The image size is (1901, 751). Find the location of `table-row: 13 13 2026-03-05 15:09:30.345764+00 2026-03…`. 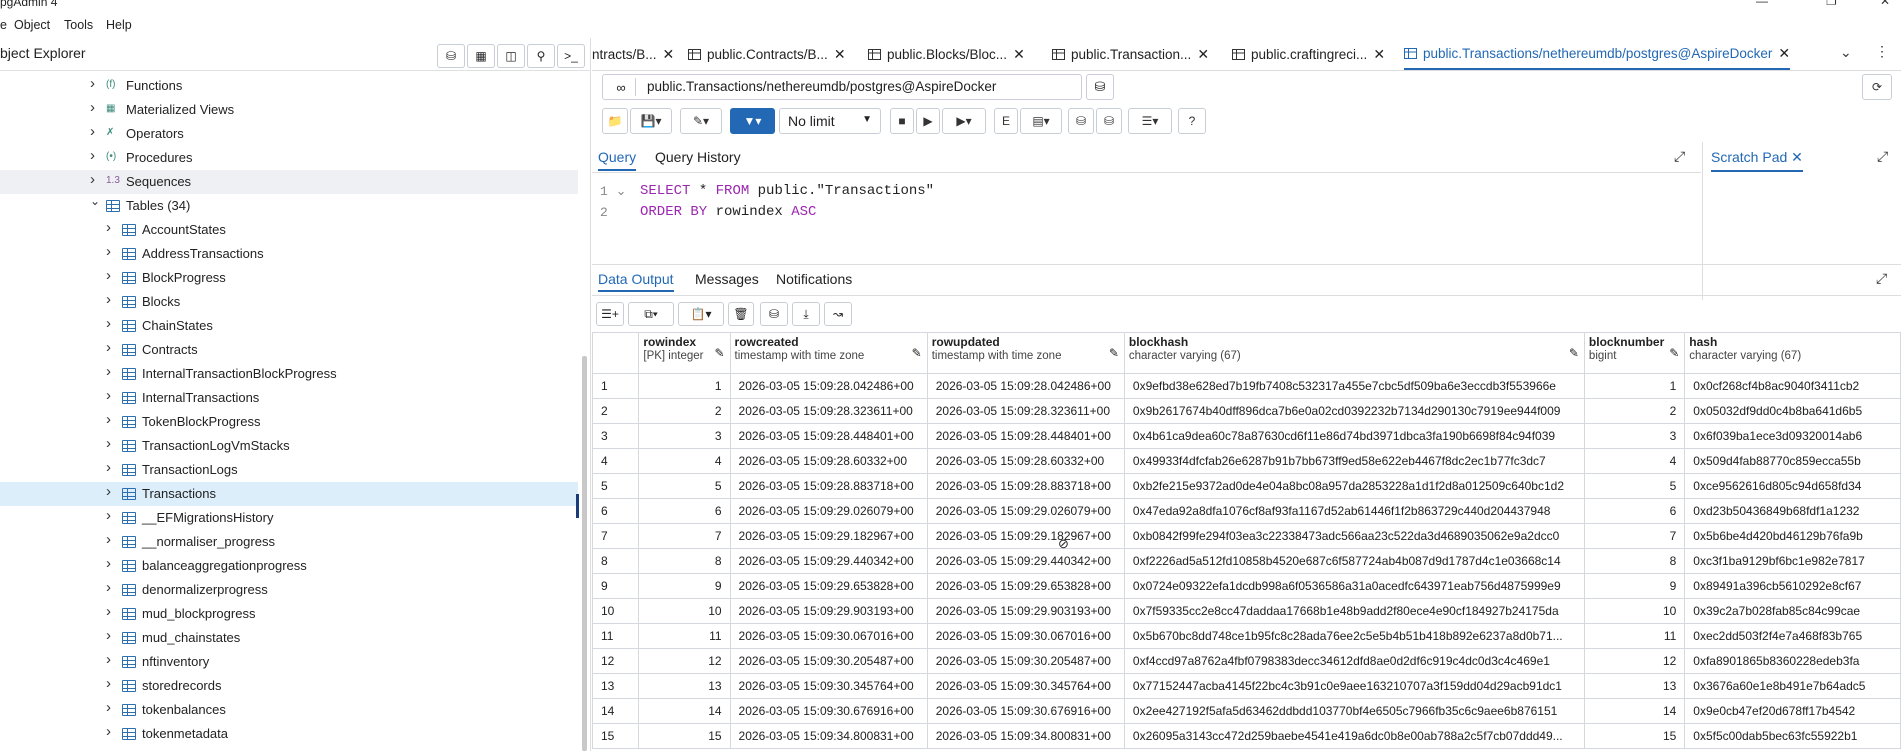

table-row: 13 13 2026-03-05 15:09:30.345764+00 2026-03… is located at coordinates (1246, 686).